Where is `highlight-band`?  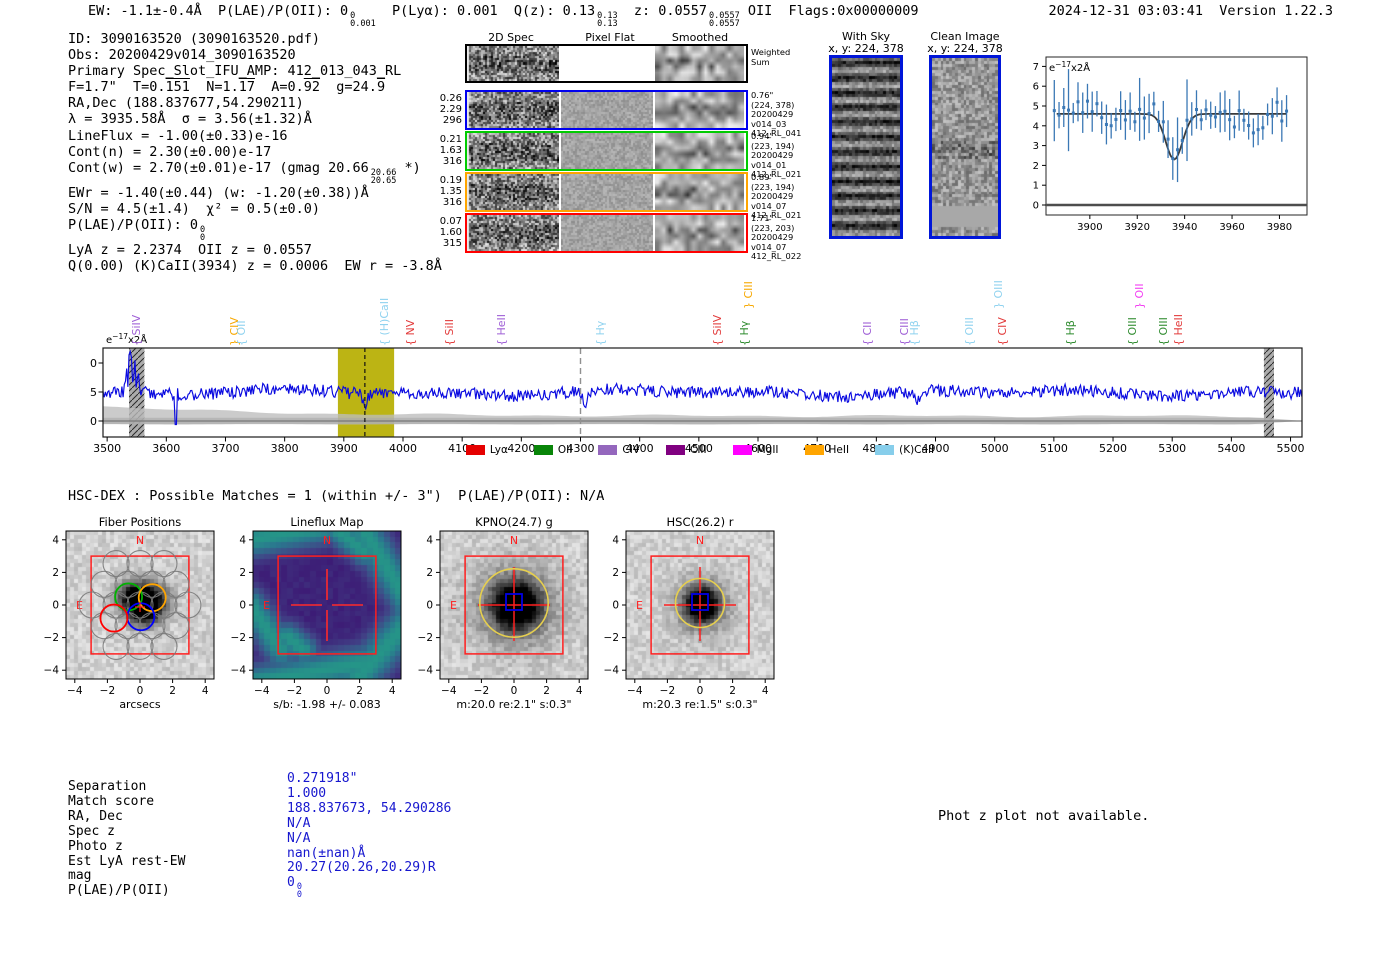
highlight-band is located at coordinates (366, 392).